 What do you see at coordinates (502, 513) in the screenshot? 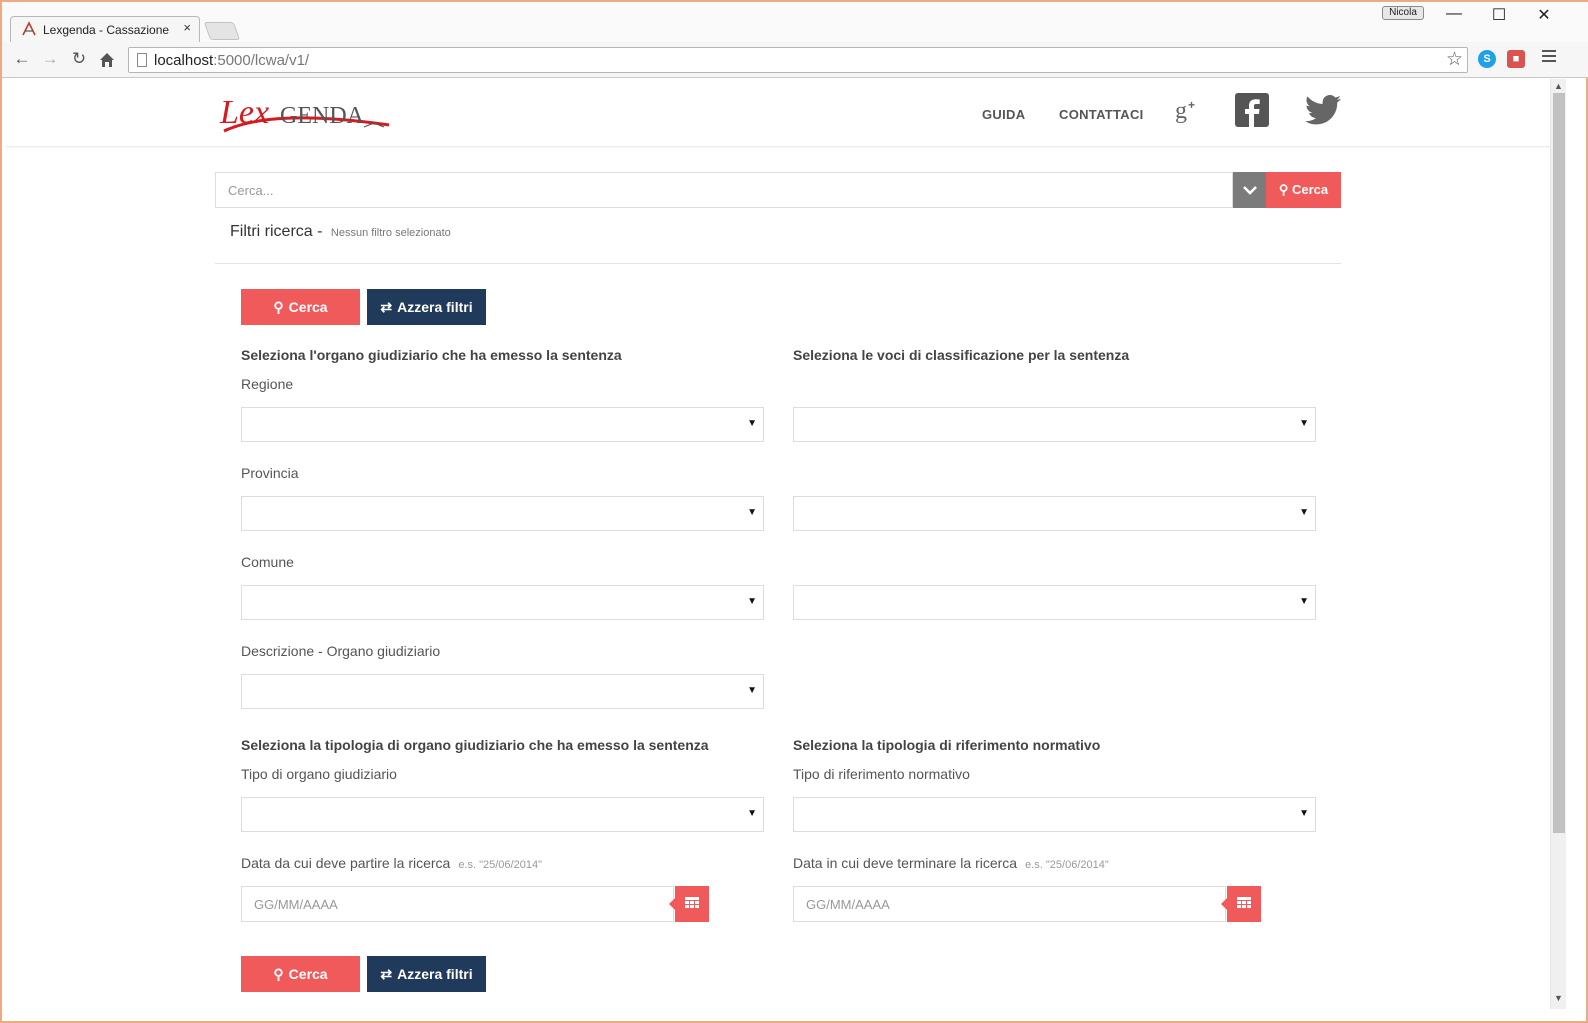
I see `provincia-select: ▼` at bounding box center [502, 513].